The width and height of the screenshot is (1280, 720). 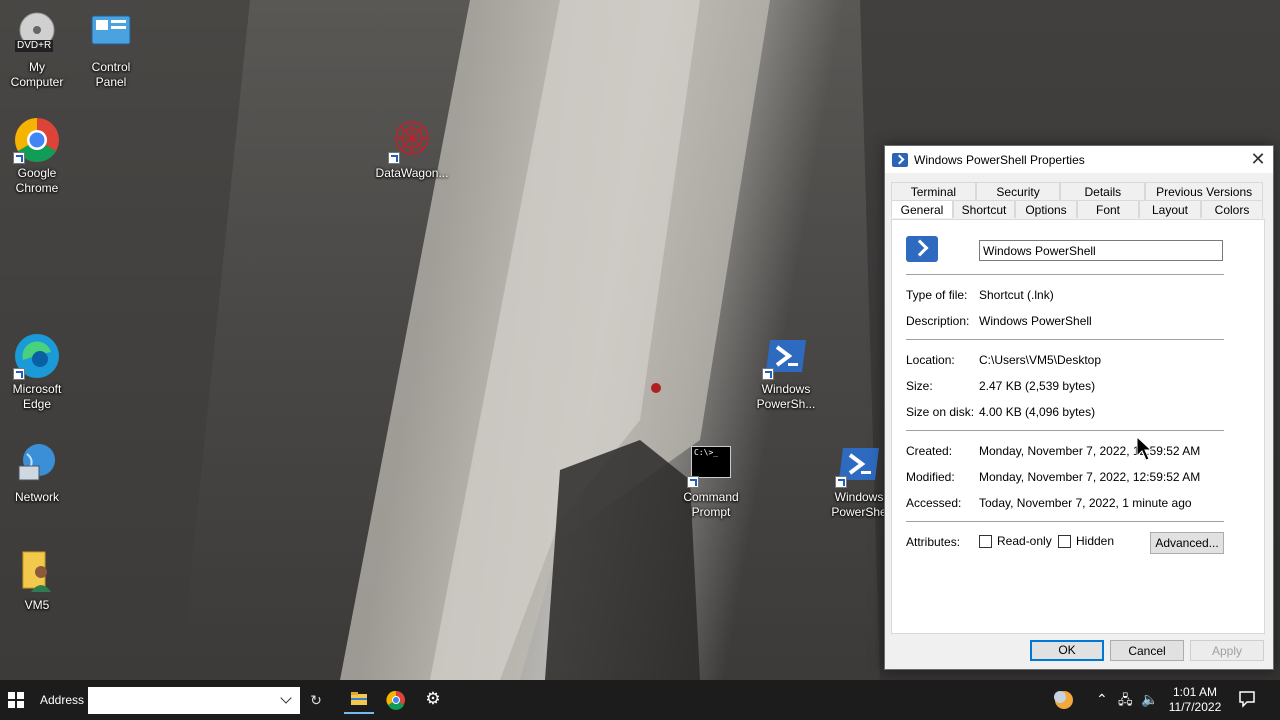 I want to click on network-icon: Network, so click(x=37, y=472).